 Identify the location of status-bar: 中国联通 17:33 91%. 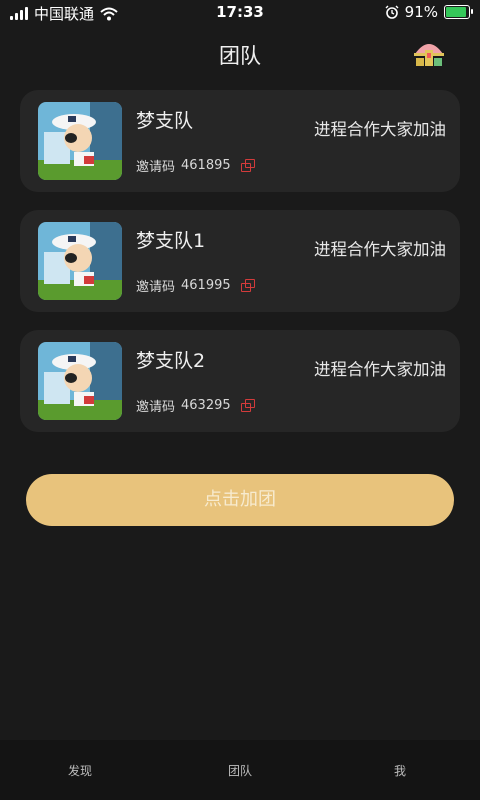
(240, 13).